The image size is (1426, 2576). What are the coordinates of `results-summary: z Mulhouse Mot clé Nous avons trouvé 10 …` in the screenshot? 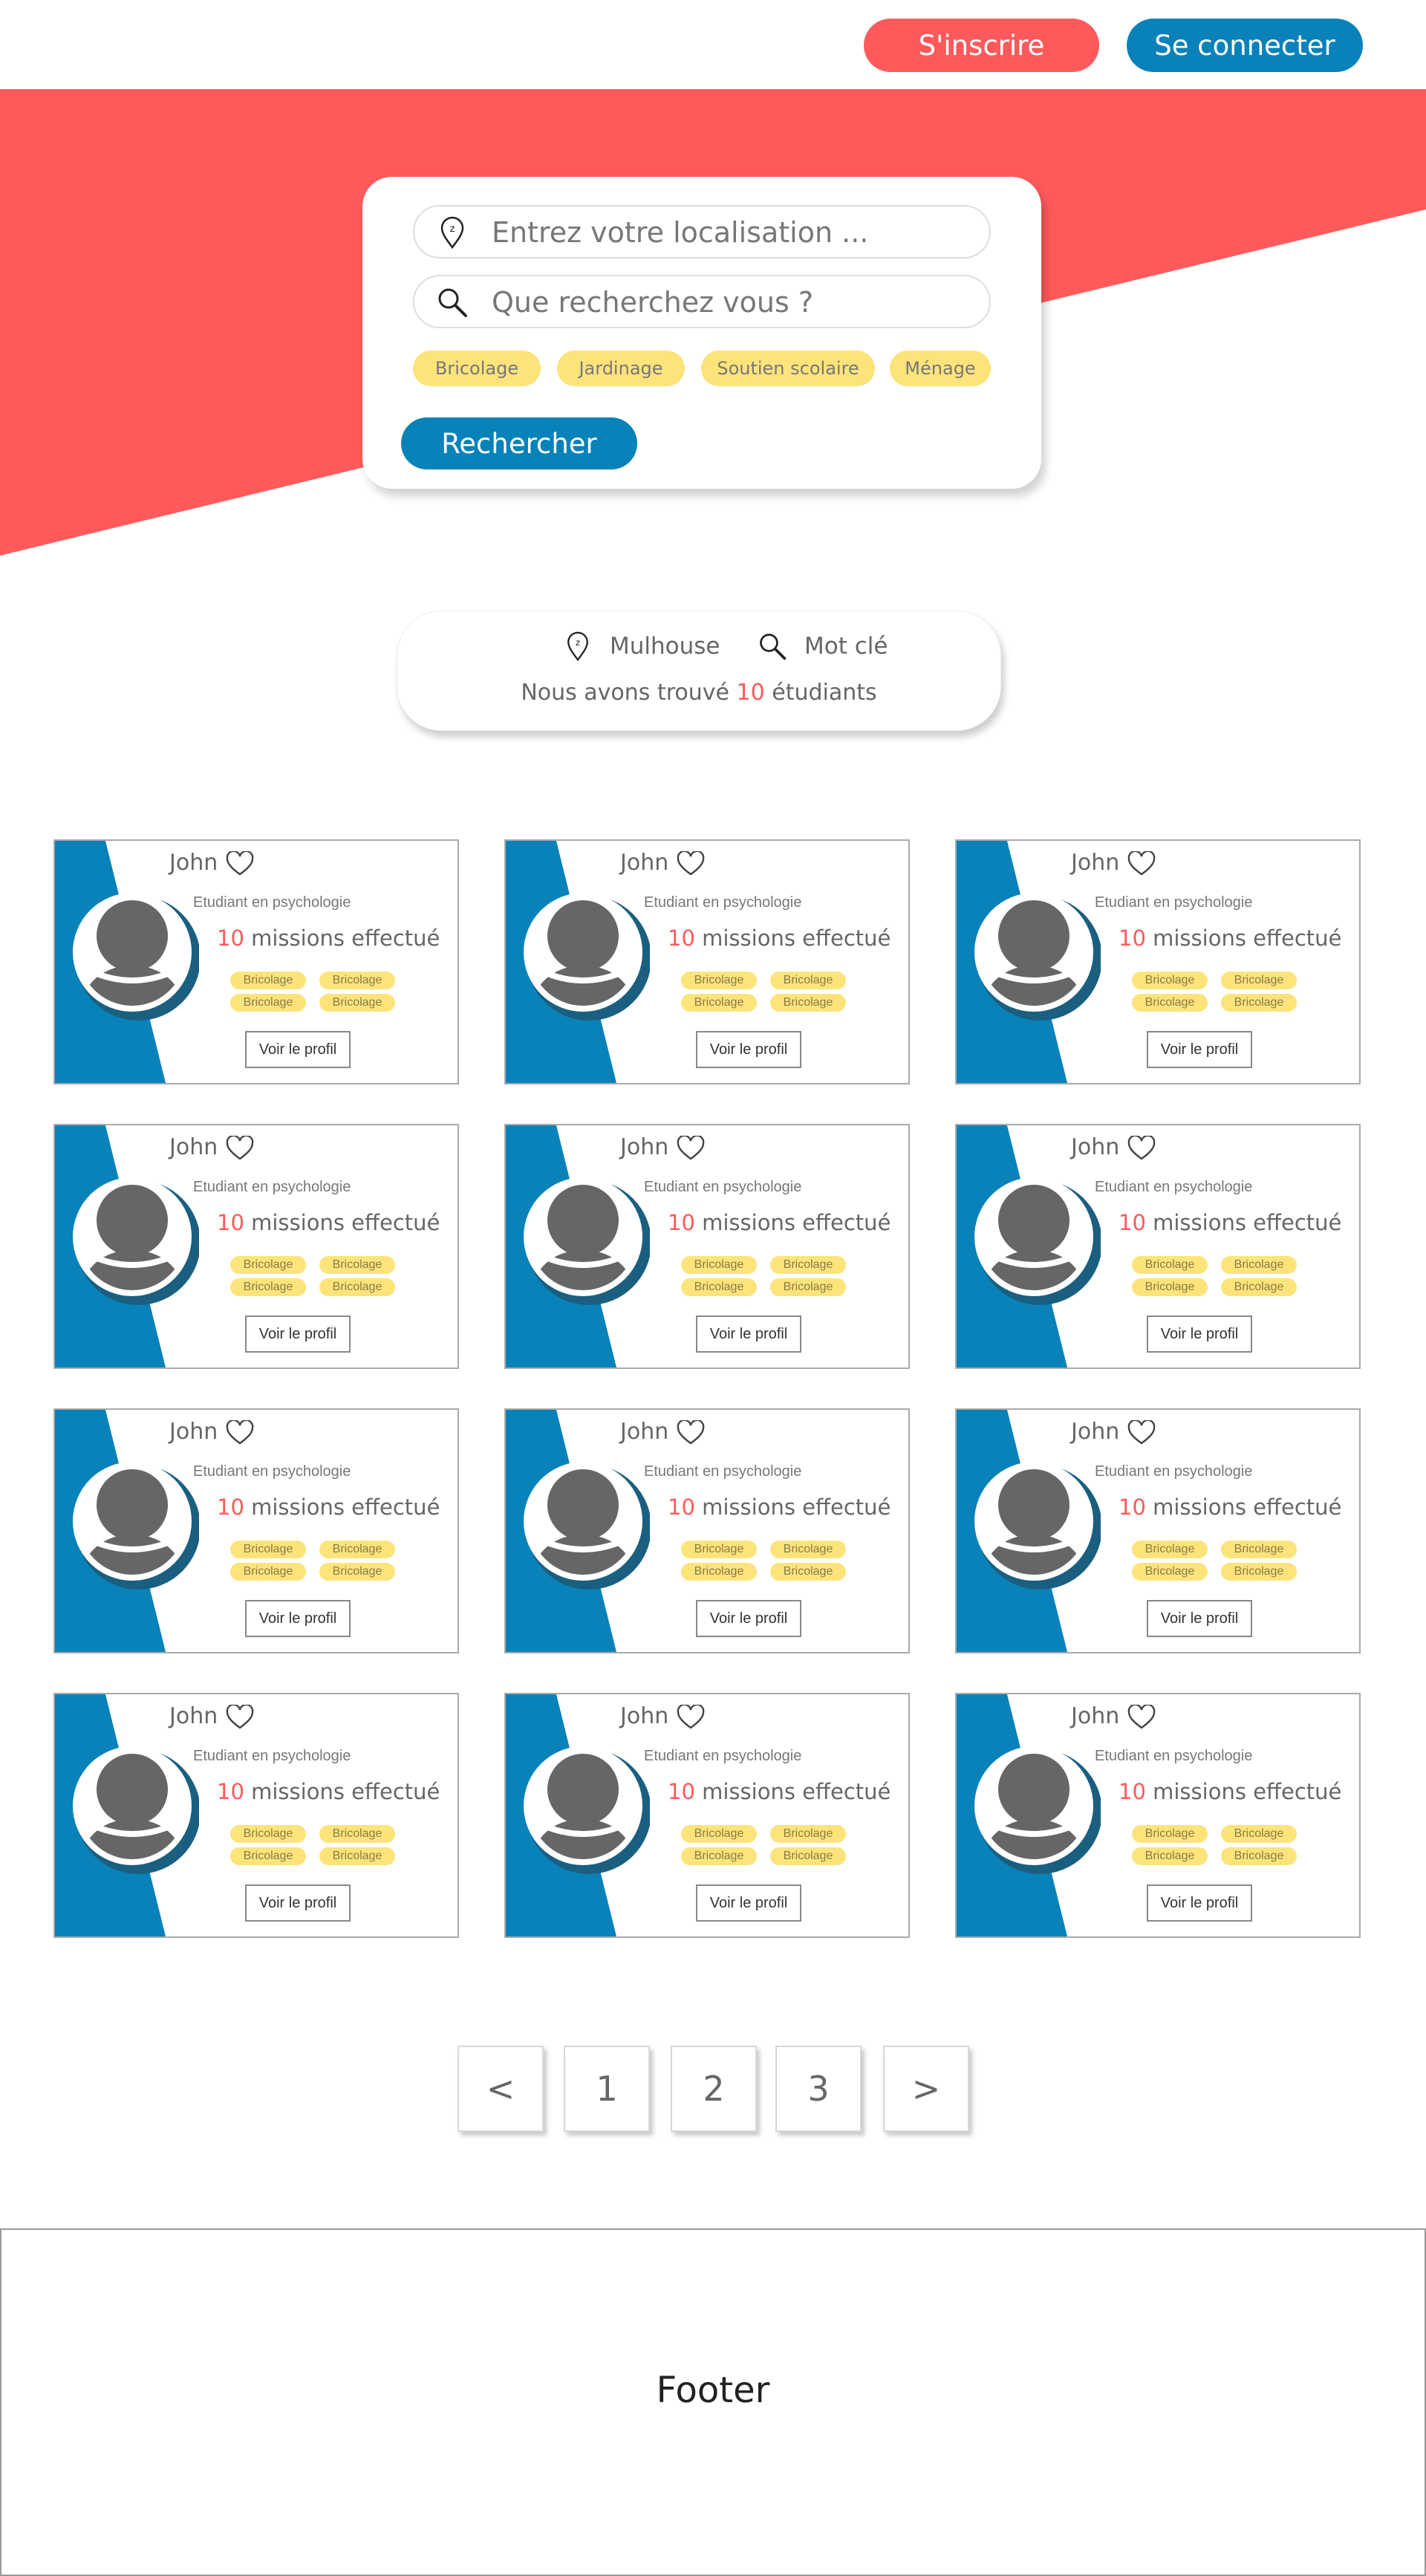 It's located at (699, 671).